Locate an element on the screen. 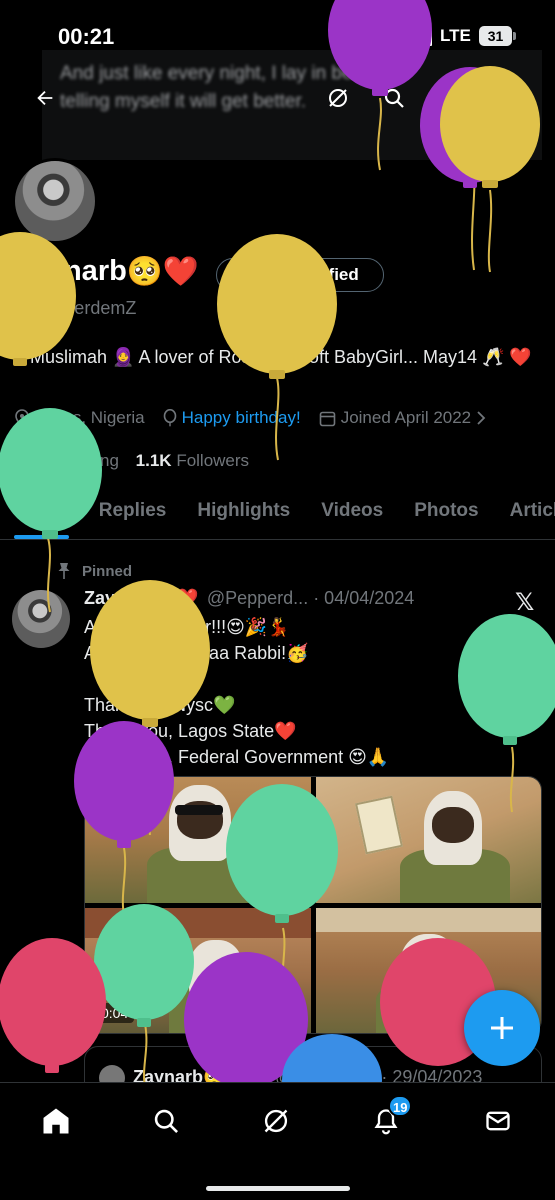  location-icon is located at coordinates (22, 418).